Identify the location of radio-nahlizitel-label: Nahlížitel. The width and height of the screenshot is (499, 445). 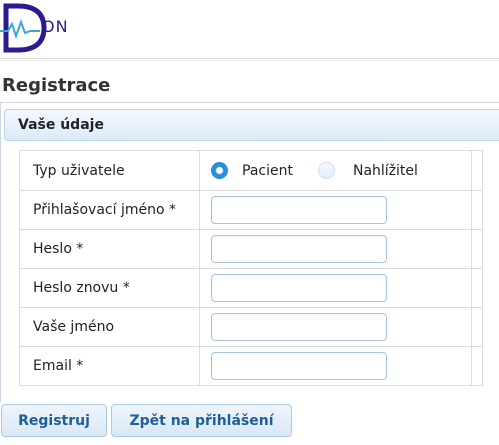
(385, 171).